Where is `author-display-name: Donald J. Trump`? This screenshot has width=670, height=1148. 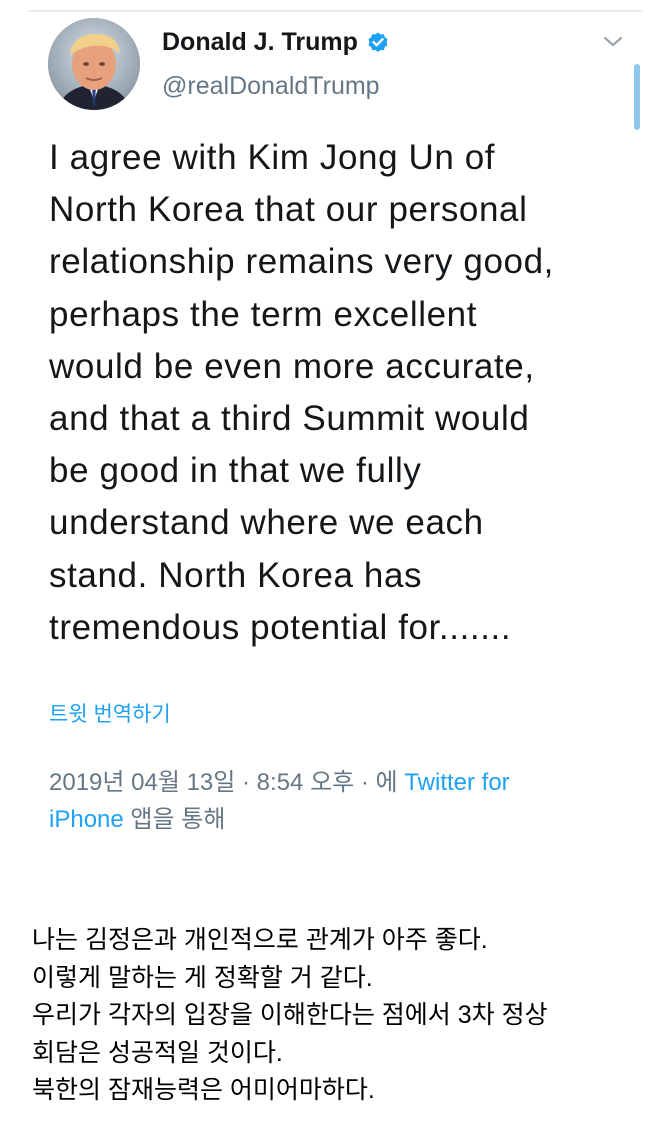
author-display-name: Donald J. Trump is located at coordinates (260, 42).